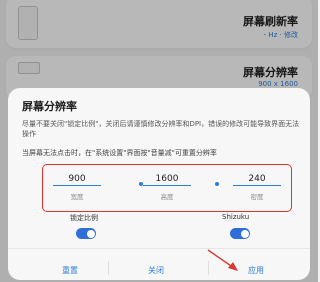 This screenshot has height=282, width=320. Describe the element at coordinates (236, 217) in the screenshot. I see `shizuku-label: Shizuku` at that location.